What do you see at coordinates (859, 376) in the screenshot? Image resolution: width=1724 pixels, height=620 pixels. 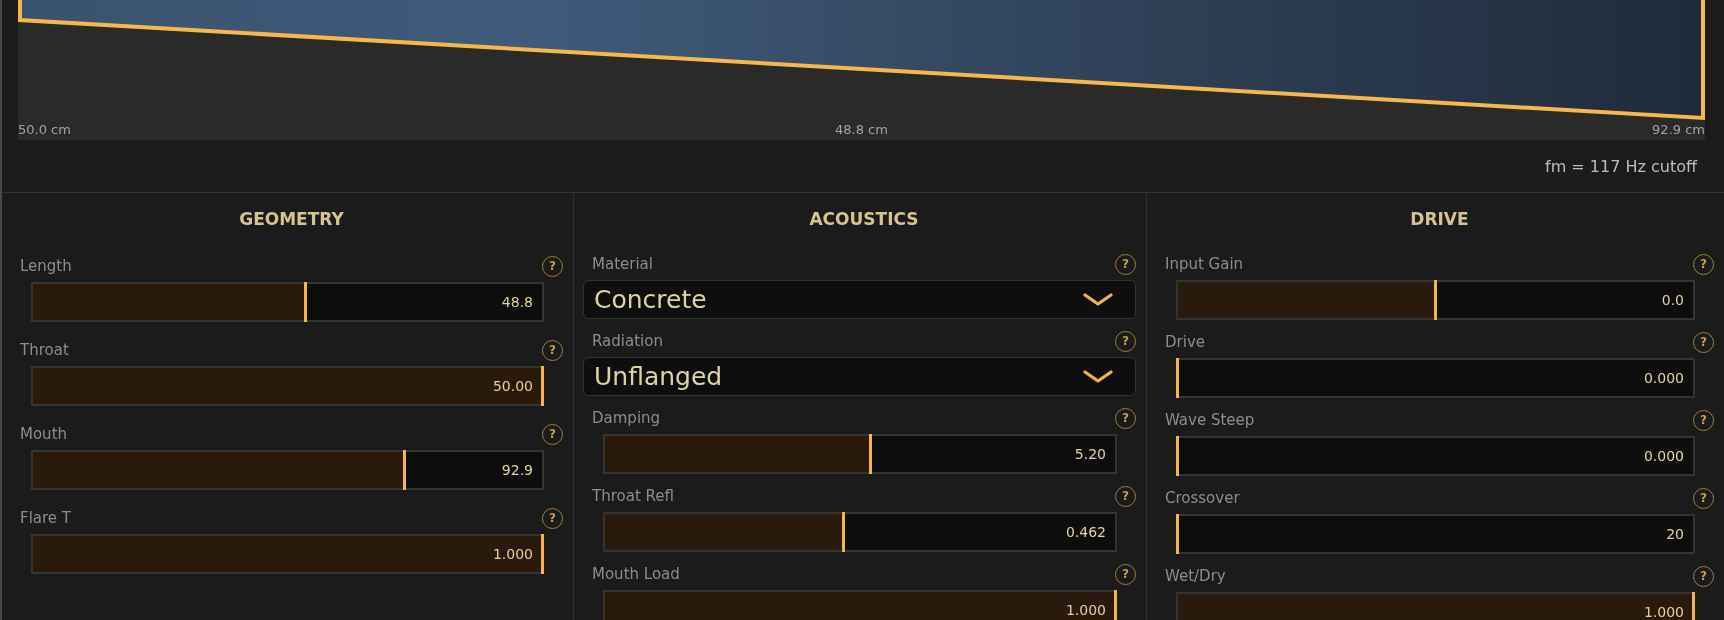 I see `dropdown-select: Unflanged` at bounding box center [859, 376].